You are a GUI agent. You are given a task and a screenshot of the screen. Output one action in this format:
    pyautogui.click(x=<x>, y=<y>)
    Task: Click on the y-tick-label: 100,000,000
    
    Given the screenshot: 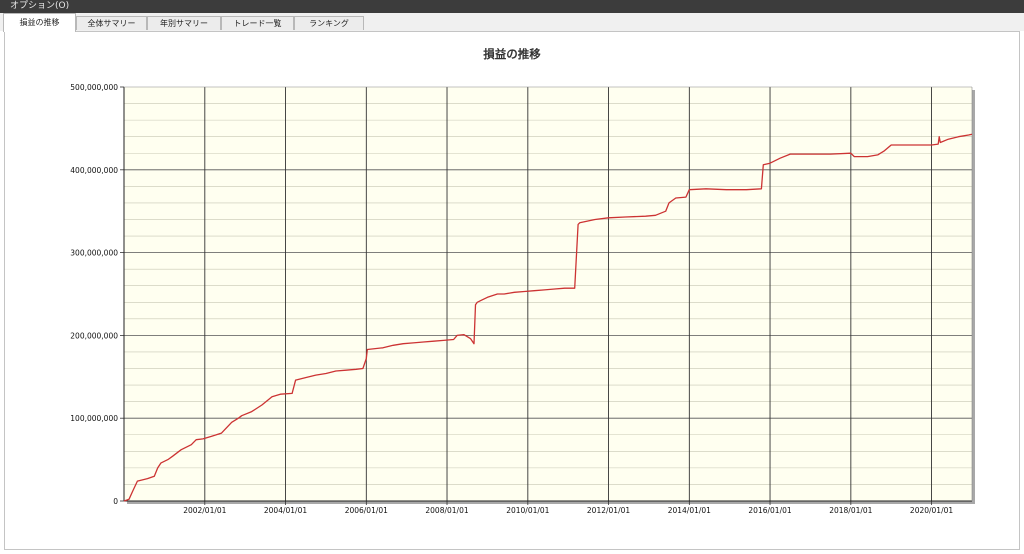 What is the action you would take?
    pyautogui.click(x=94, y=418)
    